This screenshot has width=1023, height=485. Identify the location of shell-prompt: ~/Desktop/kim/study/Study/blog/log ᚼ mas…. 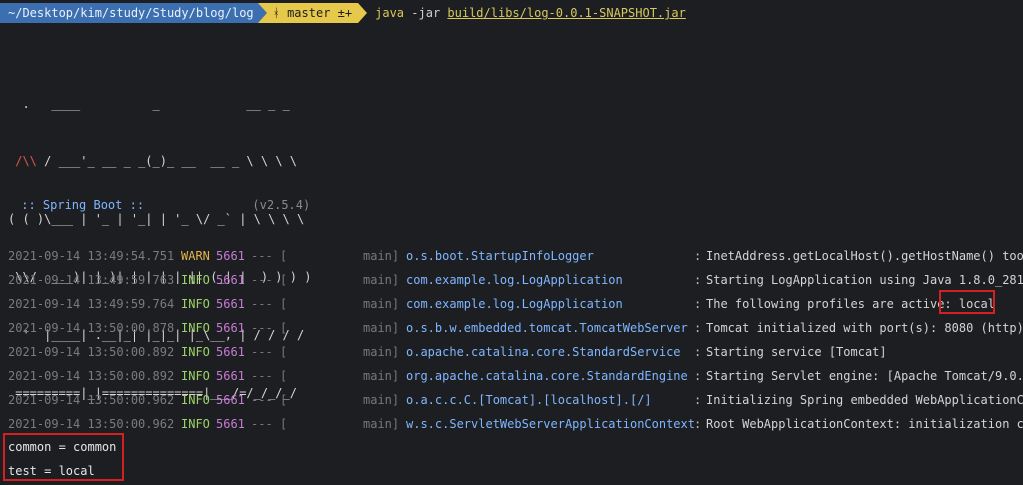
(511, 13).